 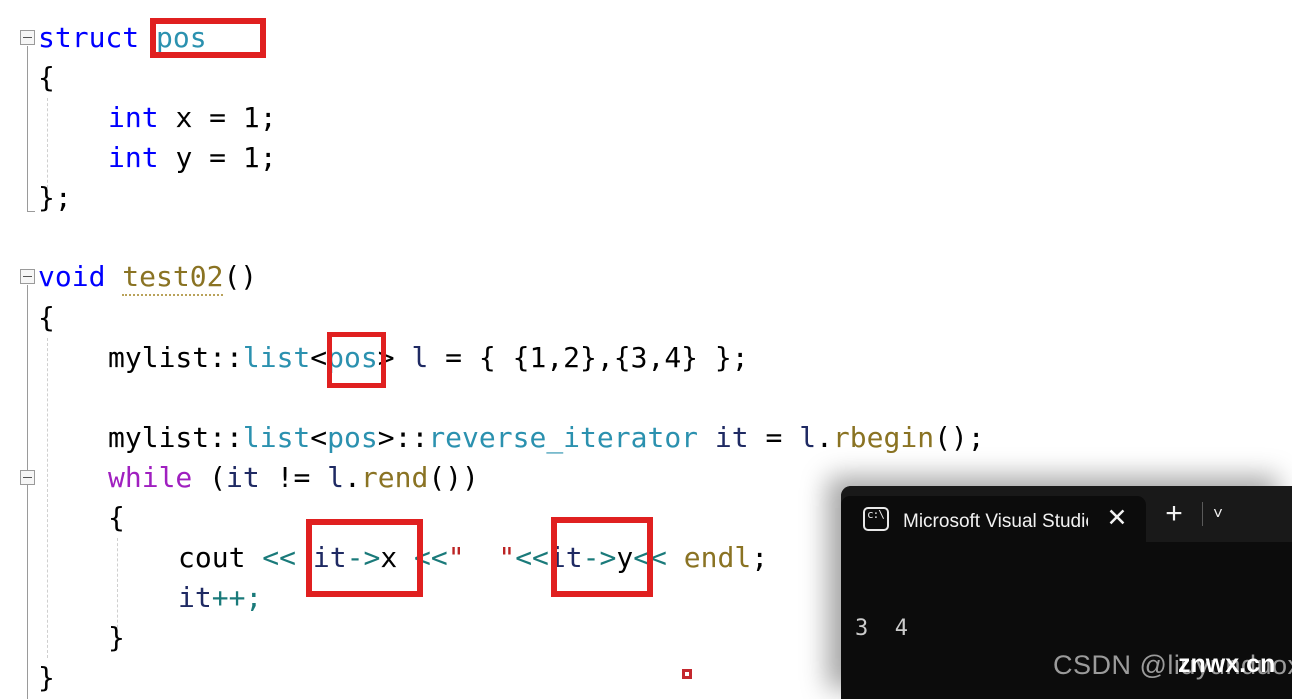 What do you see at coordinates (46, 678) in the screenshot?
I see `code-line-17: }` at bounding box center [46, 678].